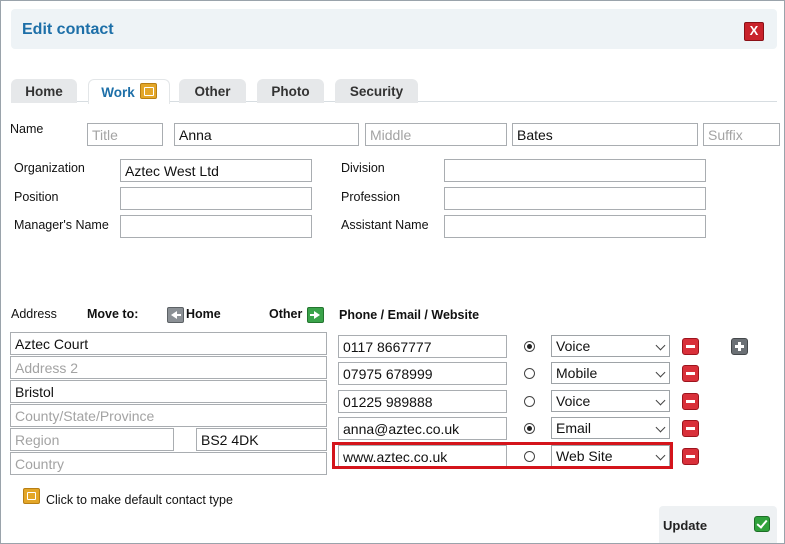 The width and height of the screenshot is (785, 544). I want to click on position-label: Position, so click(36, 197).